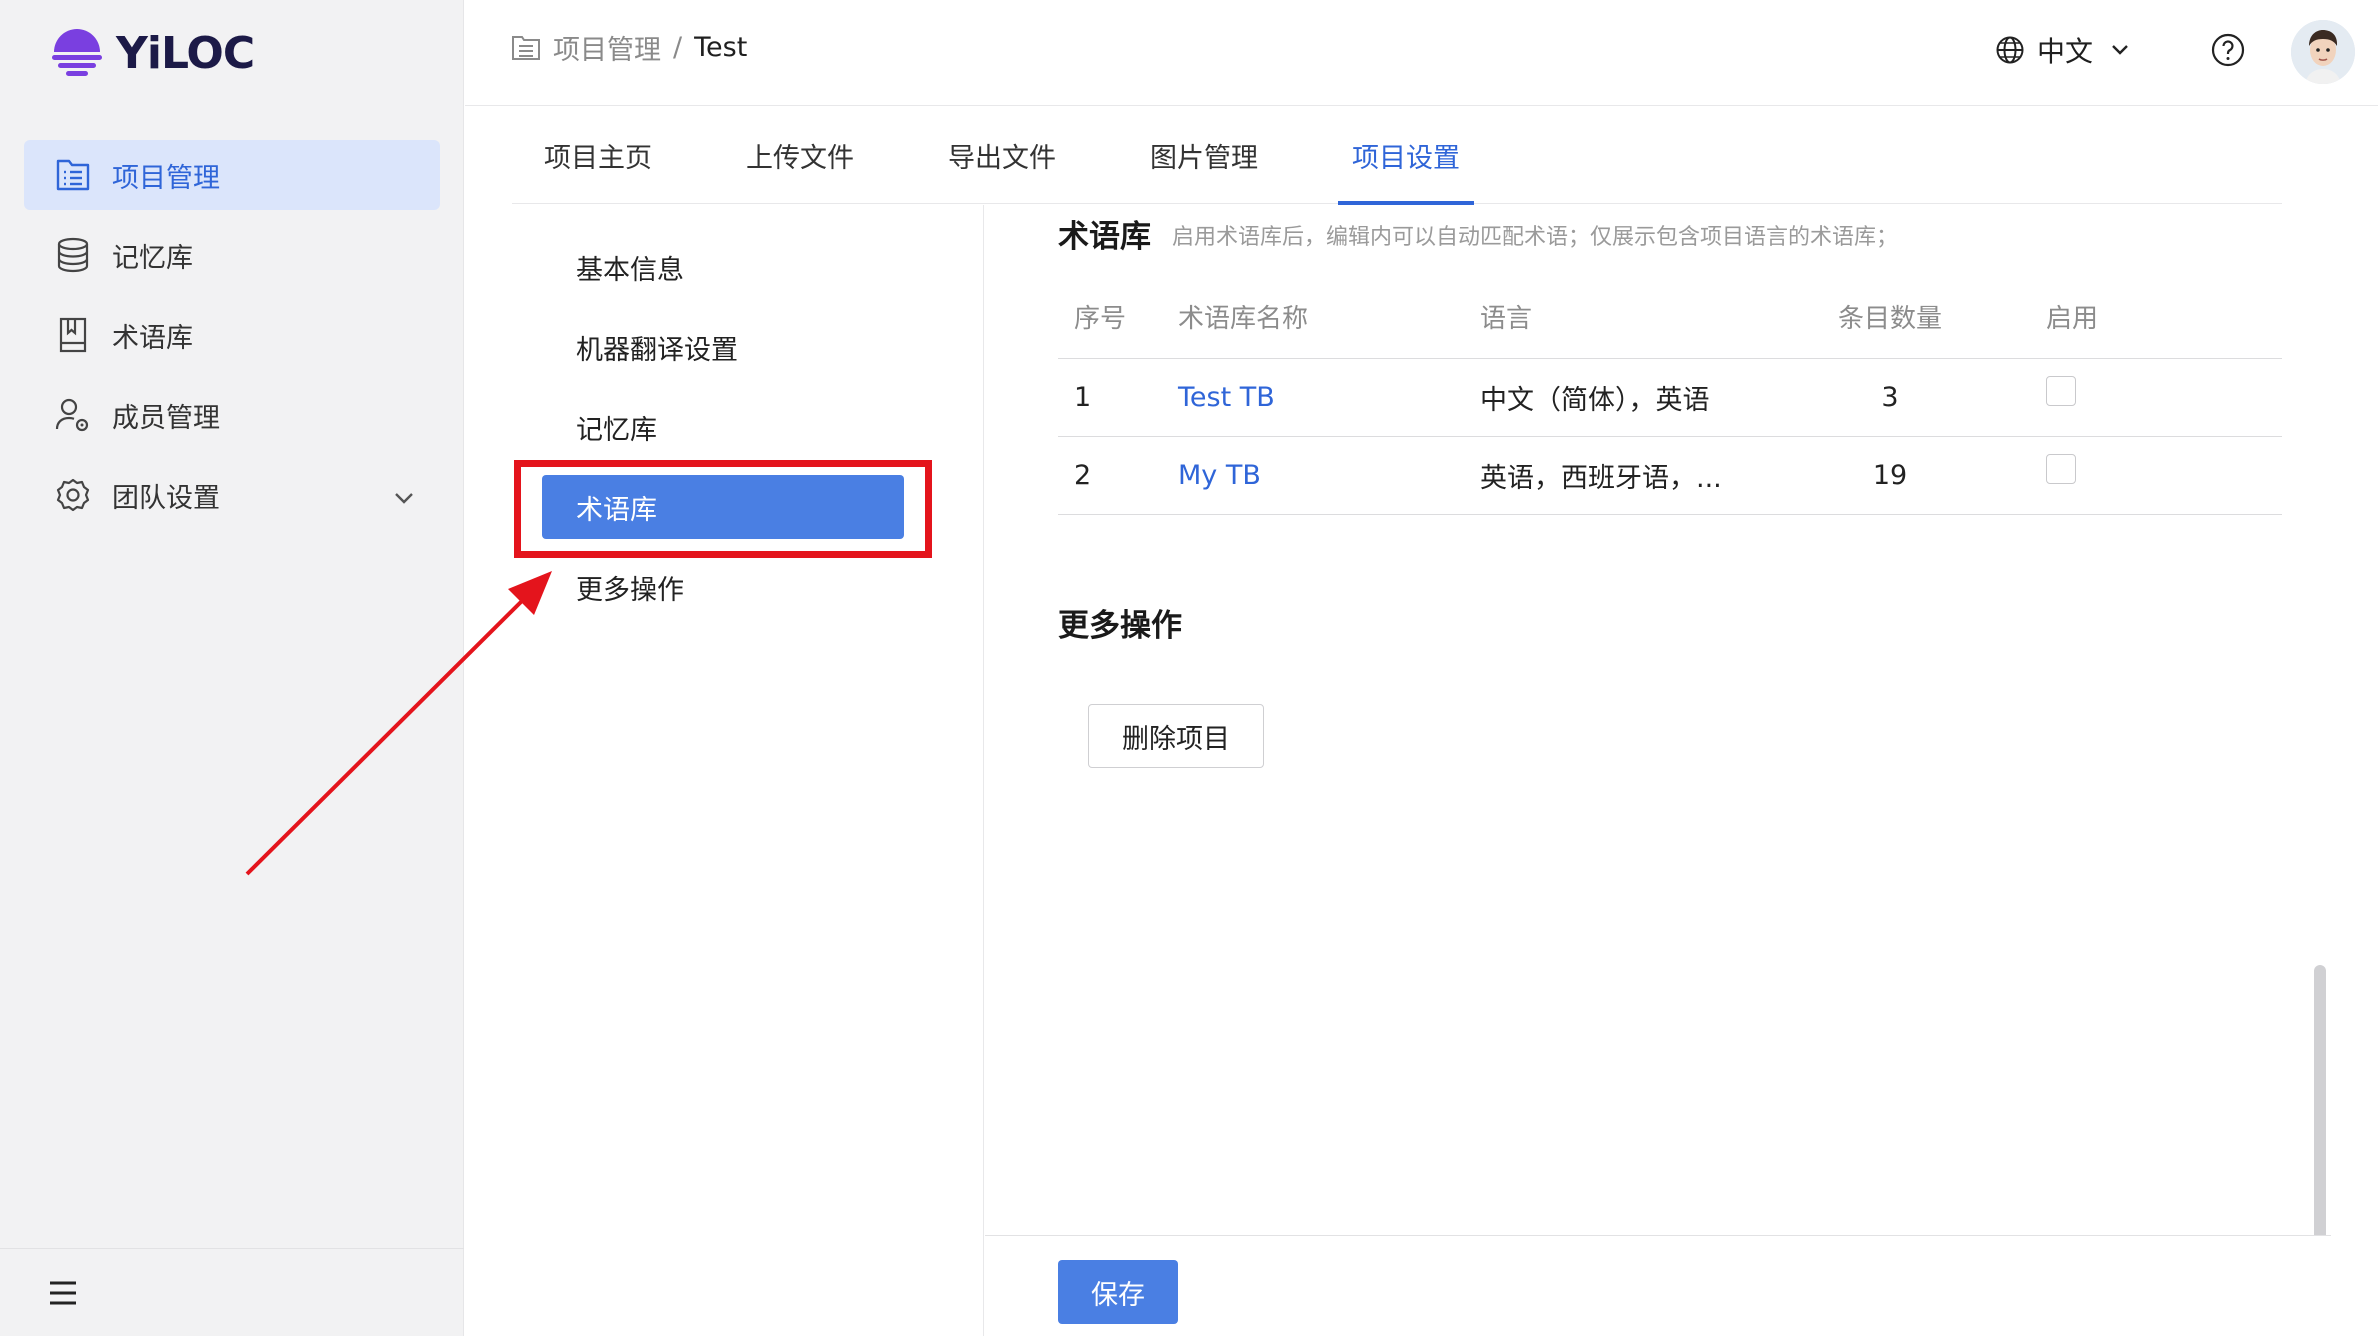 Image resolution: width=2378 pixels, height=1336 pixels. I want to click on sidebar-item-project-management: 项目管理, so click(232, 175).